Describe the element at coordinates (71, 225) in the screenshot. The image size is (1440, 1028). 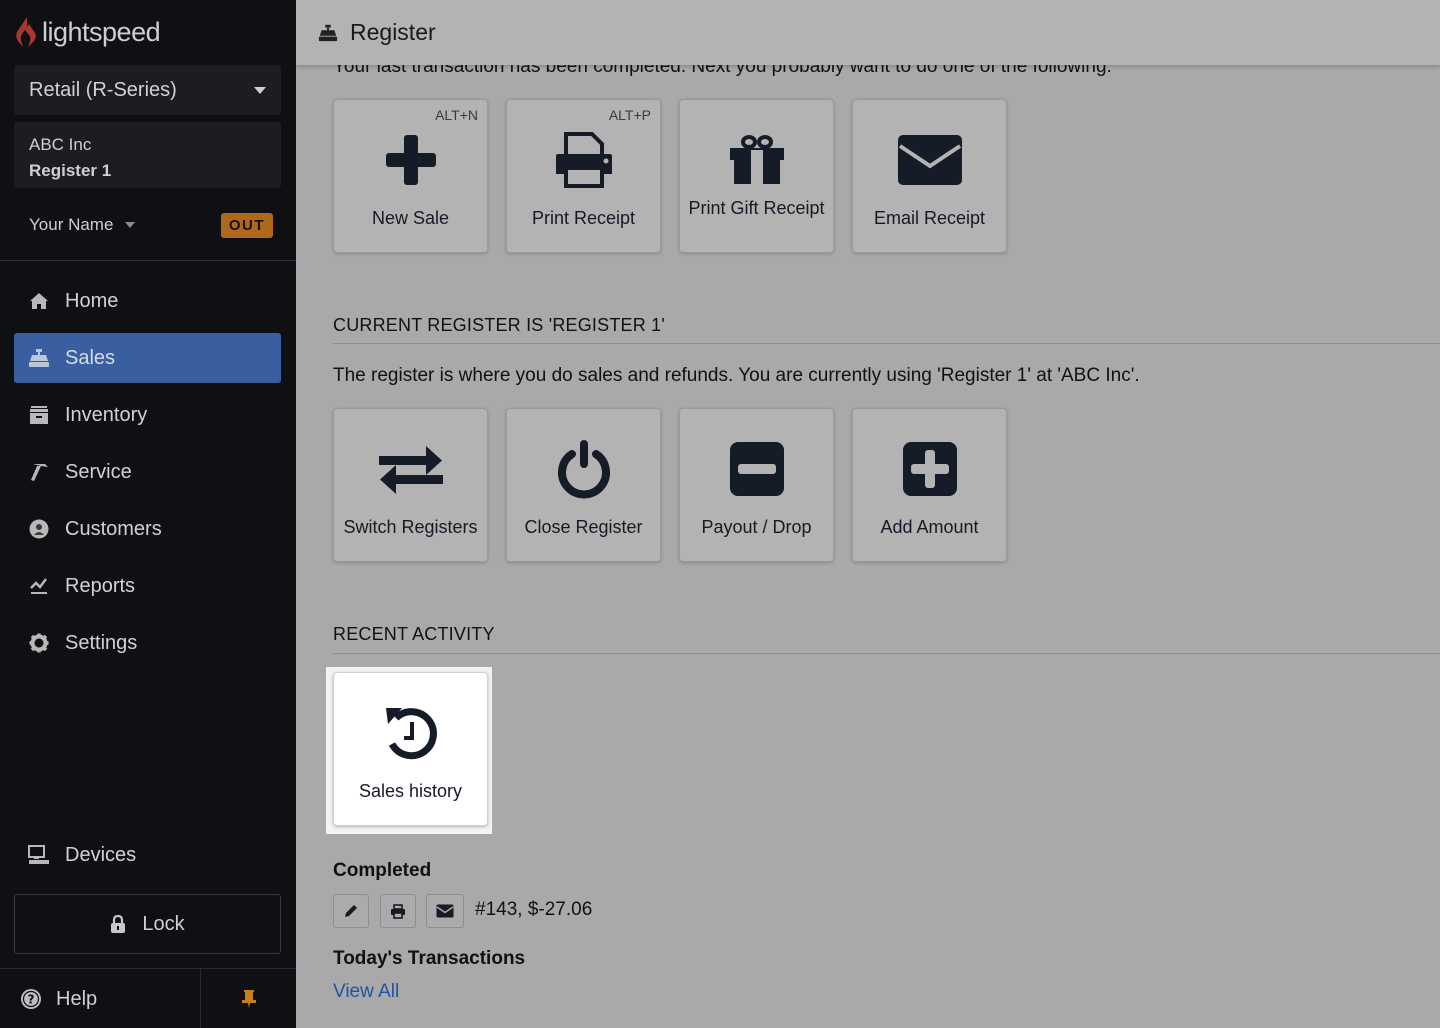
I see `user-name: Your Name` at that location.